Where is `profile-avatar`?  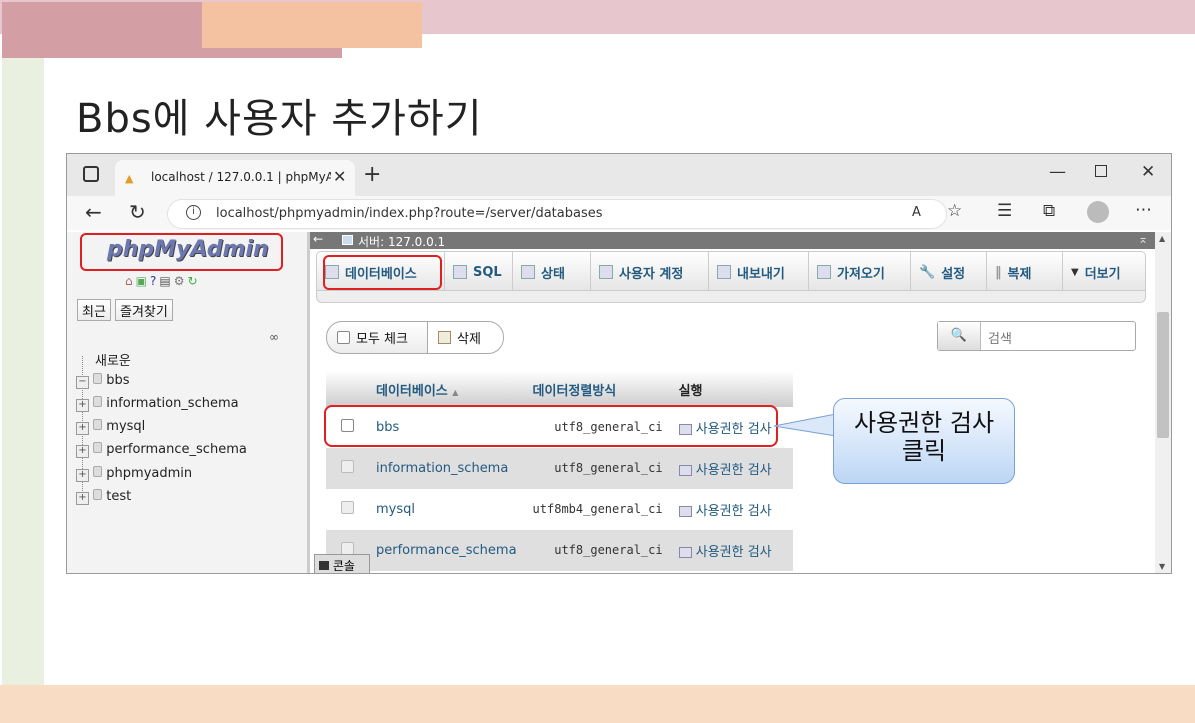 profile-avatar is located at coordinates (1098, 212).